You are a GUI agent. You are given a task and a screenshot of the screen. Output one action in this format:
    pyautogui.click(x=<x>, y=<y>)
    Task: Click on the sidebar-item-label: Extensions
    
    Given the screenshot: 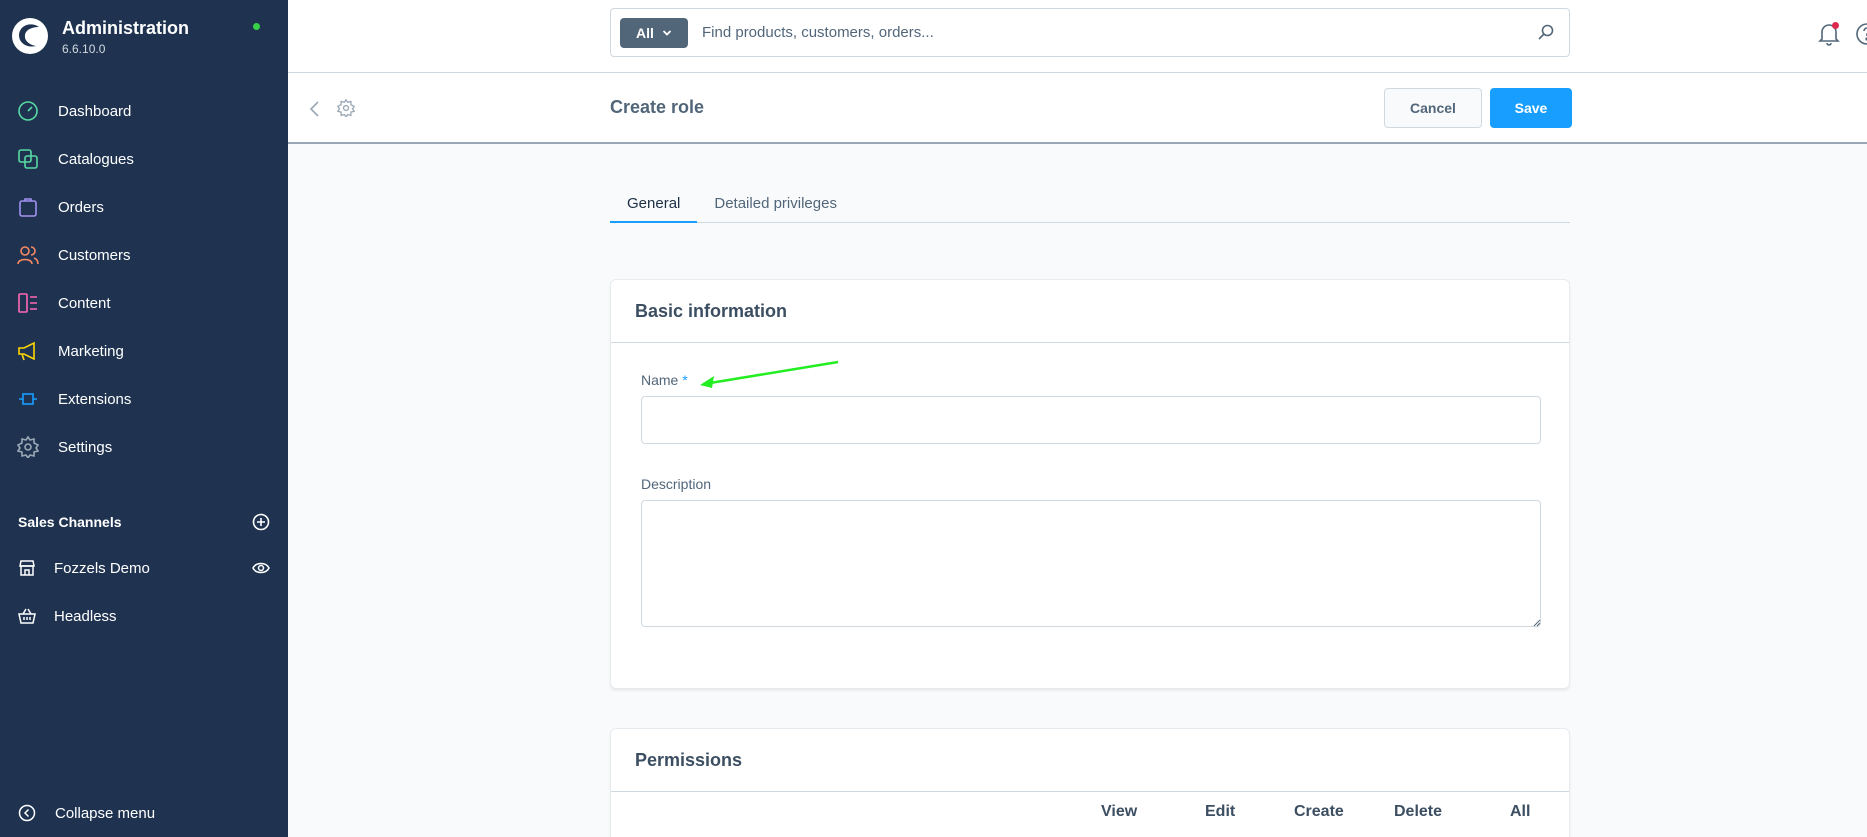 What is the action you would take?
    pyautogui.click(x=95, y=399)
    